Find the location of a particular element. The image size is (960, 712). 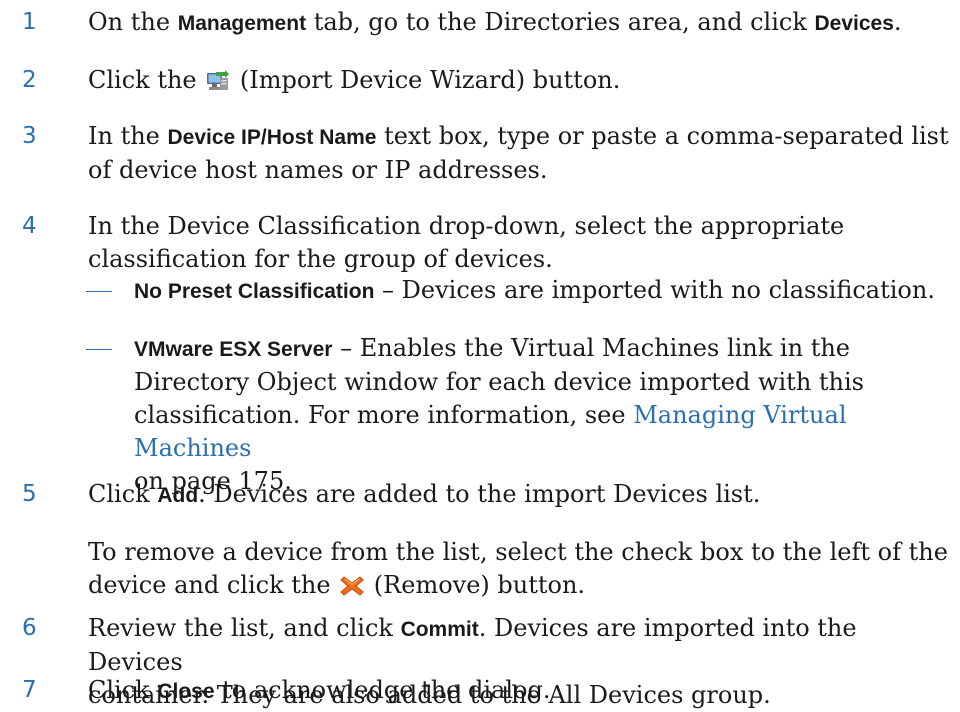

text: On the is located at coordinates (133, 22).